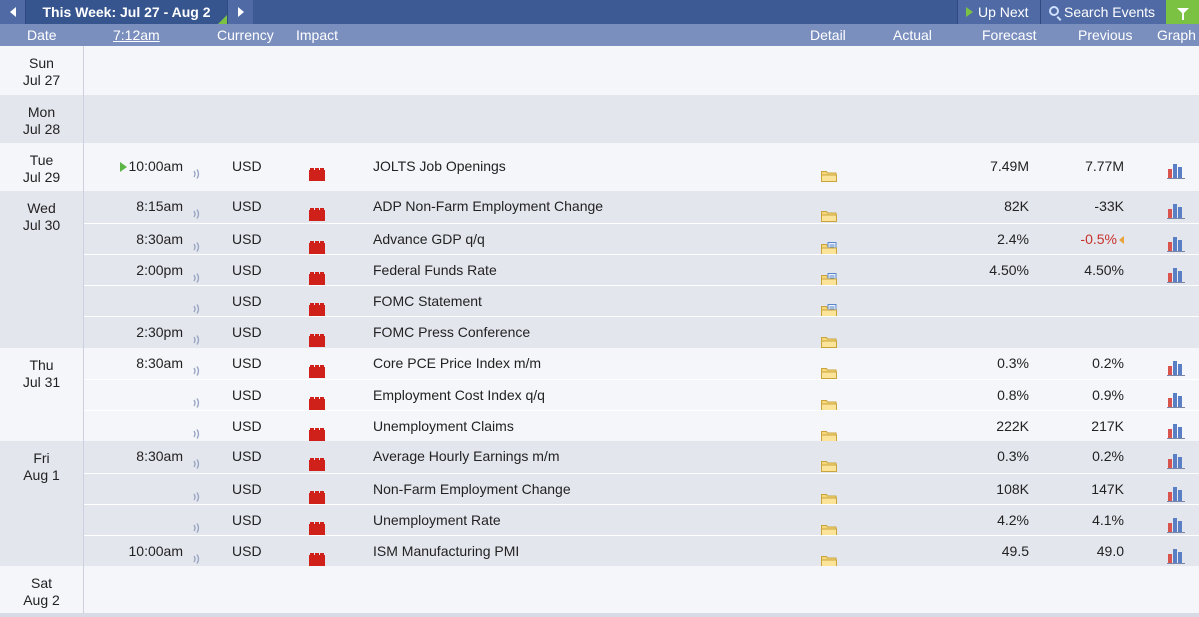 This screenshot has height=617, width=1199. I want to click on event-row: 2:00pm USD Federal Funds Rate 4.50% 4.50%, so click(641, 269).